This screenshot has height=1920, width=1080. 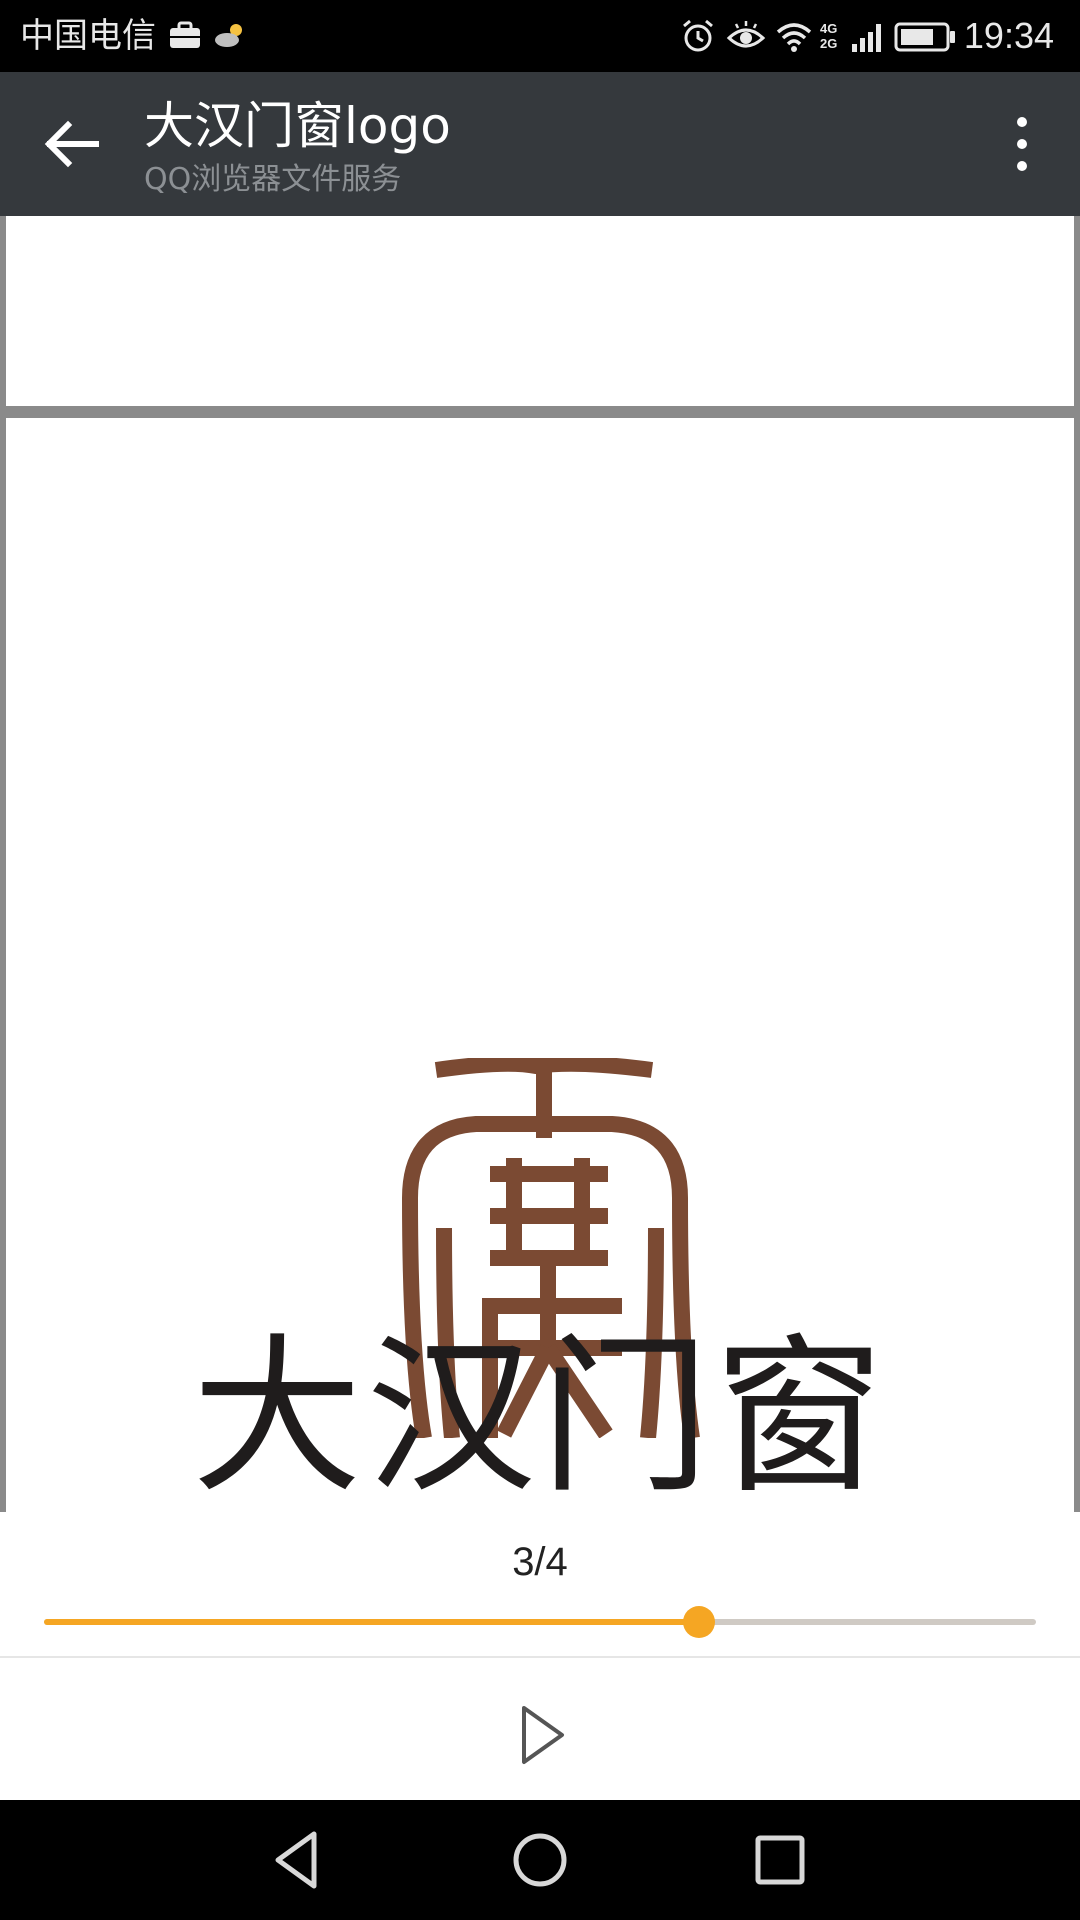 What do you see at coordinates (746, 34) in the screenshot?
I see `eye-comfort-icon` at bounding box center [746, 34].